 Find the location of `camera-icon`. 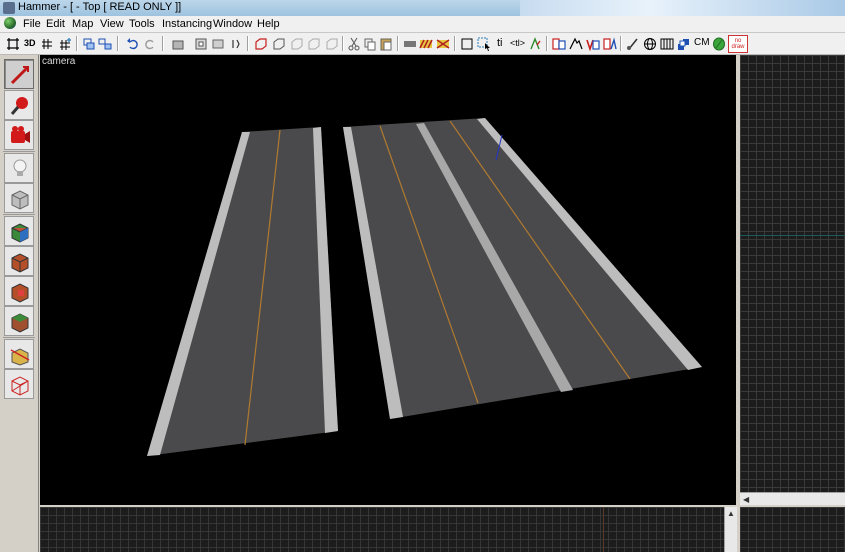

camera-icon is located at coordinates (20, 134).